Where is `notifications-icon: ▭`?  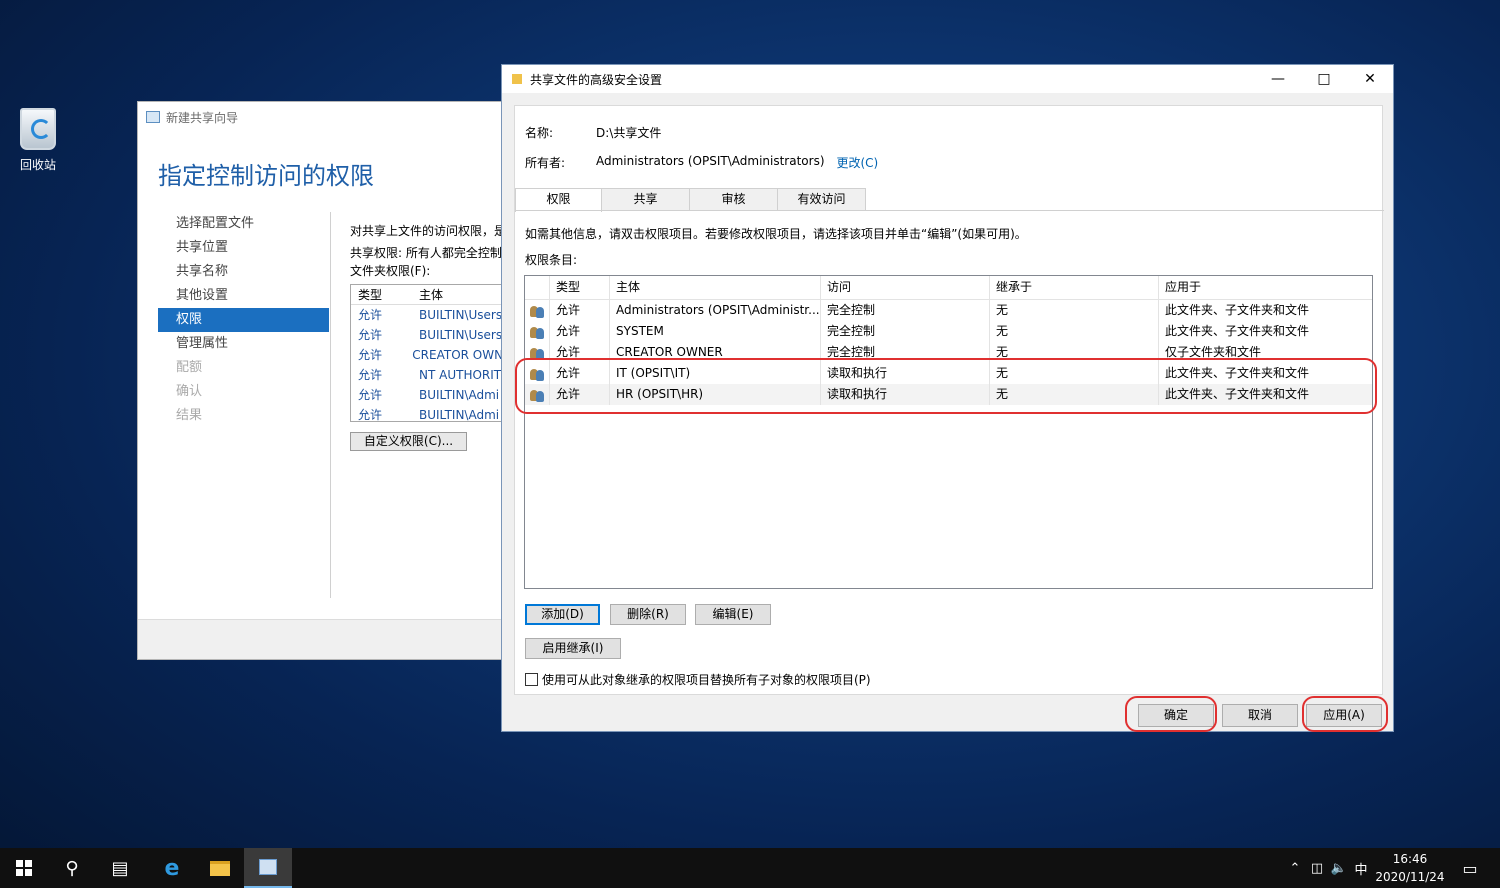
notifications-icon: ▭ is located at coordinates (1470, 868).